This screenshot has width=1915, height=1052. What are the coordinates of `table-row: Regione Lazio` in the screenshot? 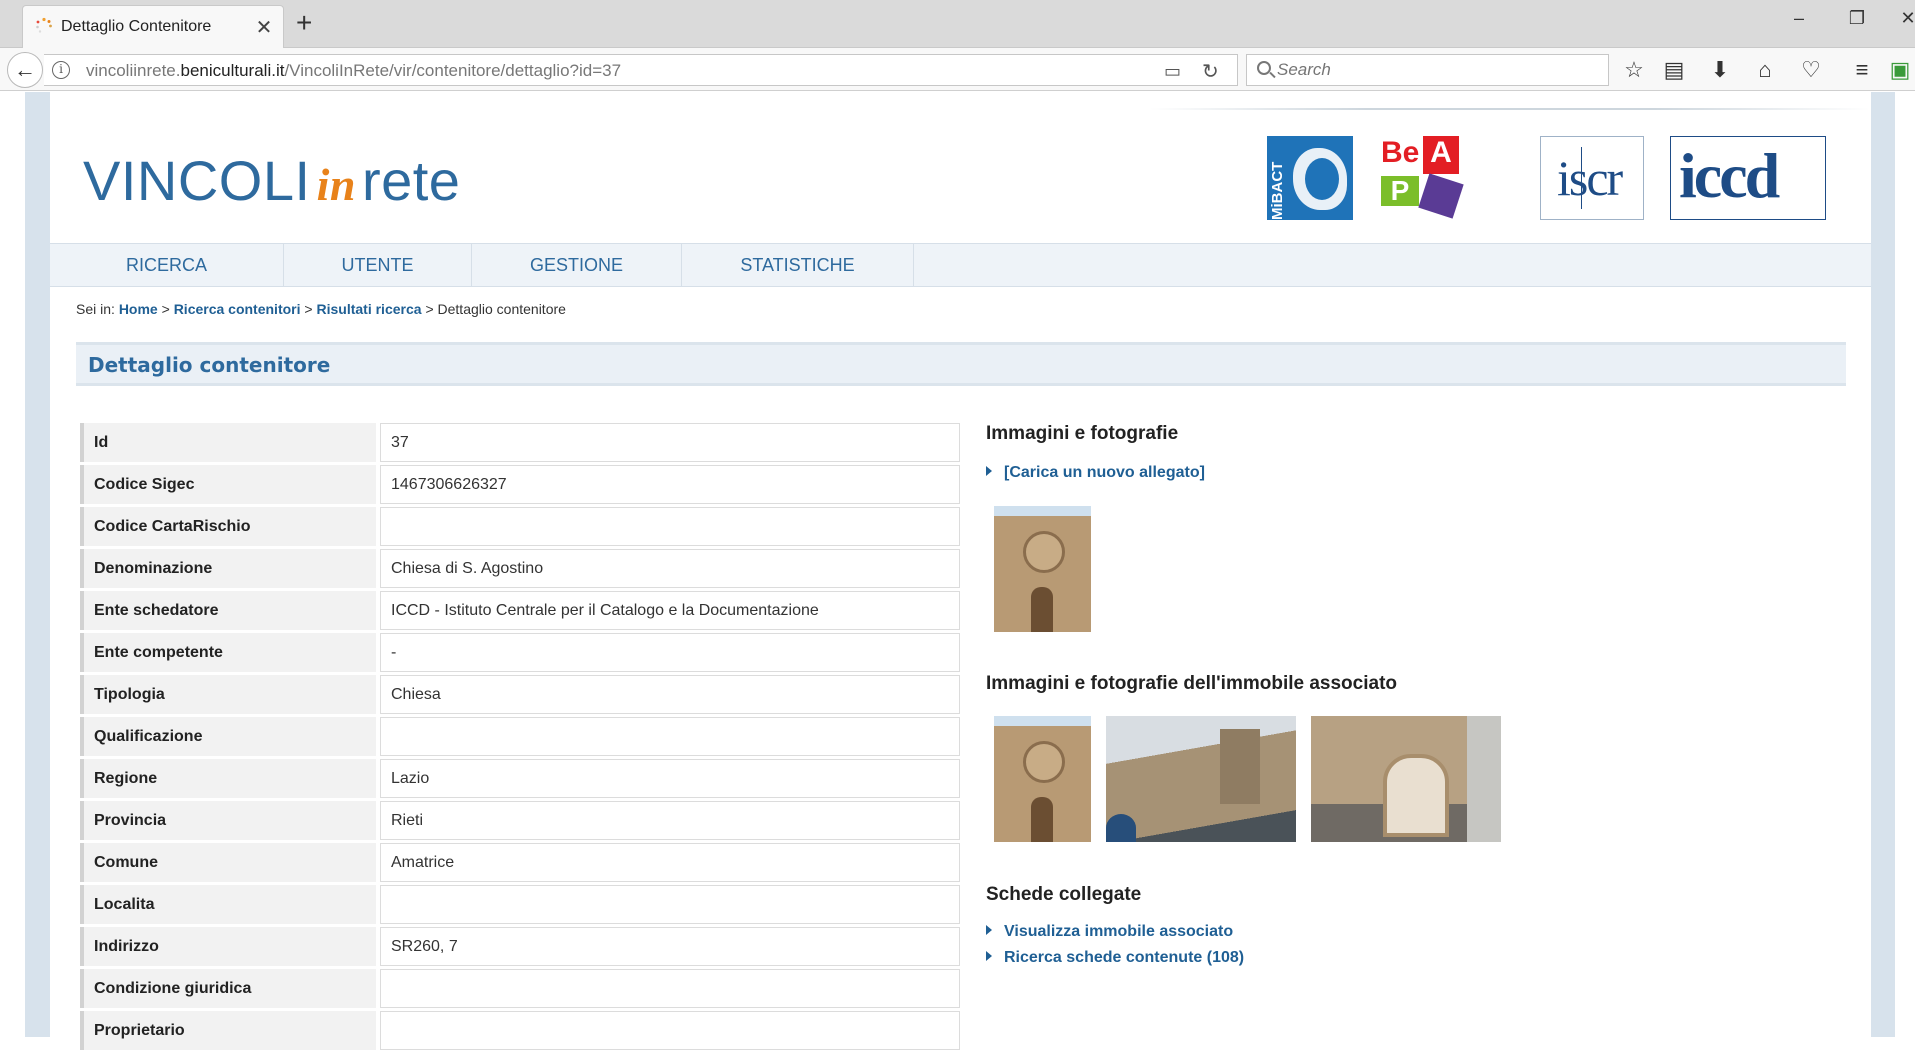 It's located at (520, 779).